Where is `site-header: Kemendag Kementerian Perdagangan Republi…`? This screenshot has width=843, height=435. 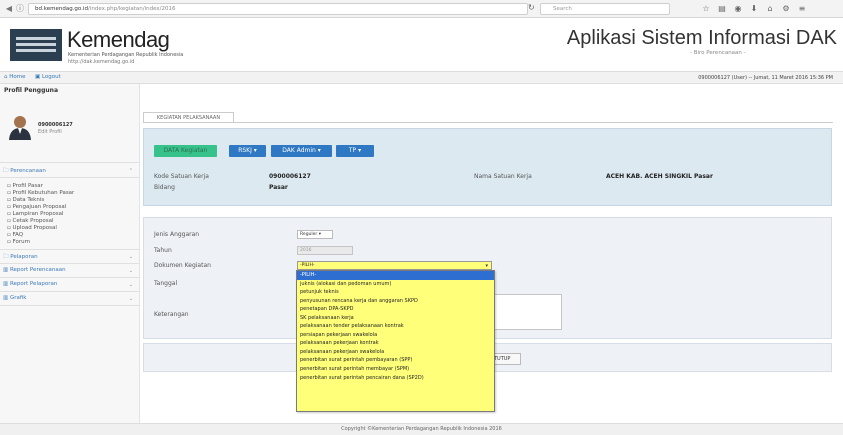
site-header: Kemendag Kementerian Perdagangan Republi… is located at coordinates (421, 45).